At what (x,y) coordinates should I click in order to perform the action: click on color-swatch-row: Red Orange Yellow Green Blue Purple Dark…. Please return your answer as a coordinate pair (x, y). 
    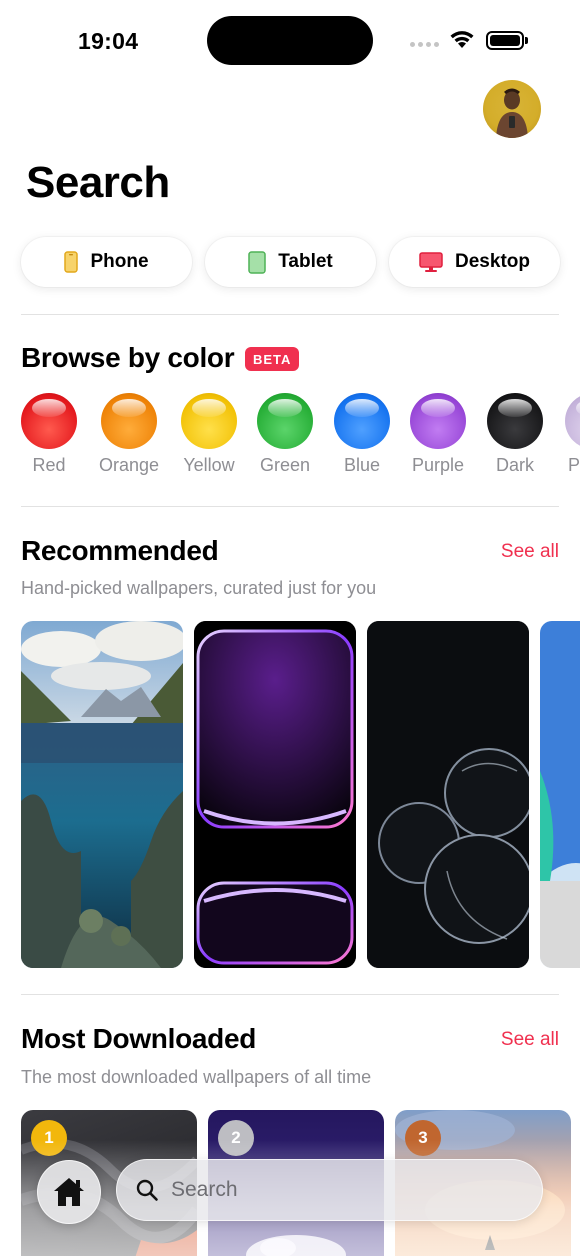
    Looking at the image, I should click on (300, 438).